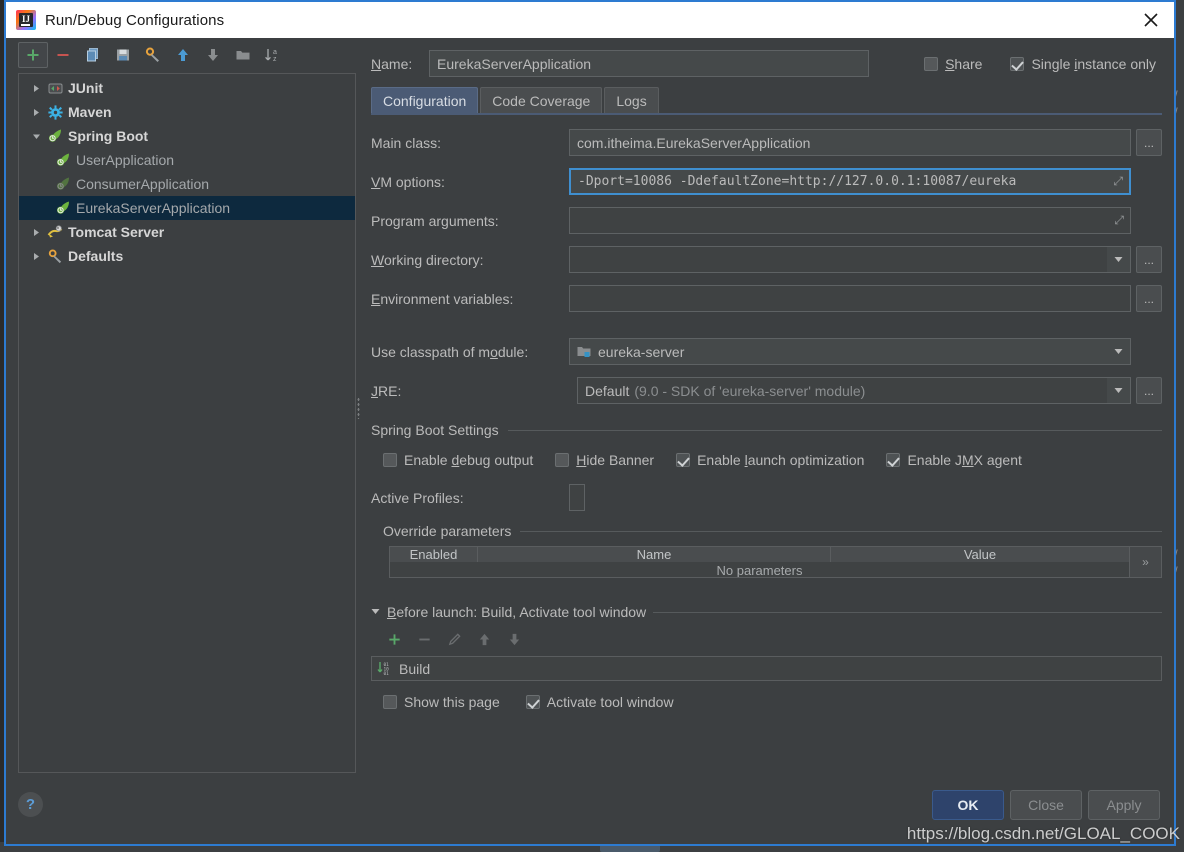 The image size is (1184, 852). I want to click on use-classpath-combo: eureka-server, so click(850, 351).